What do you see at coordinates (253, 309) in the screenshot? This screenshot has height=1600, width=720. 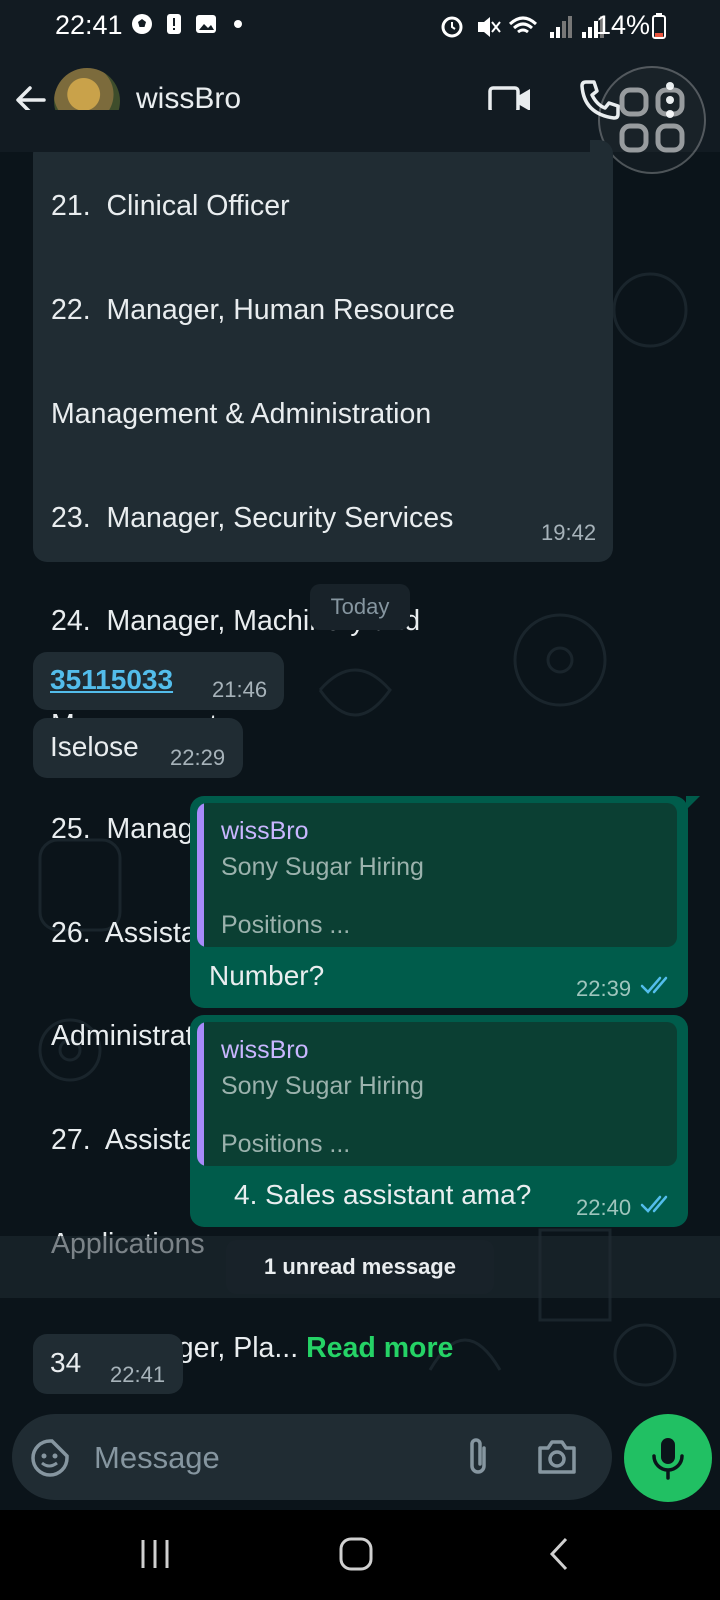 I see `message-line: 22. Manager, Human Resource` at bounding box center [253, 309].